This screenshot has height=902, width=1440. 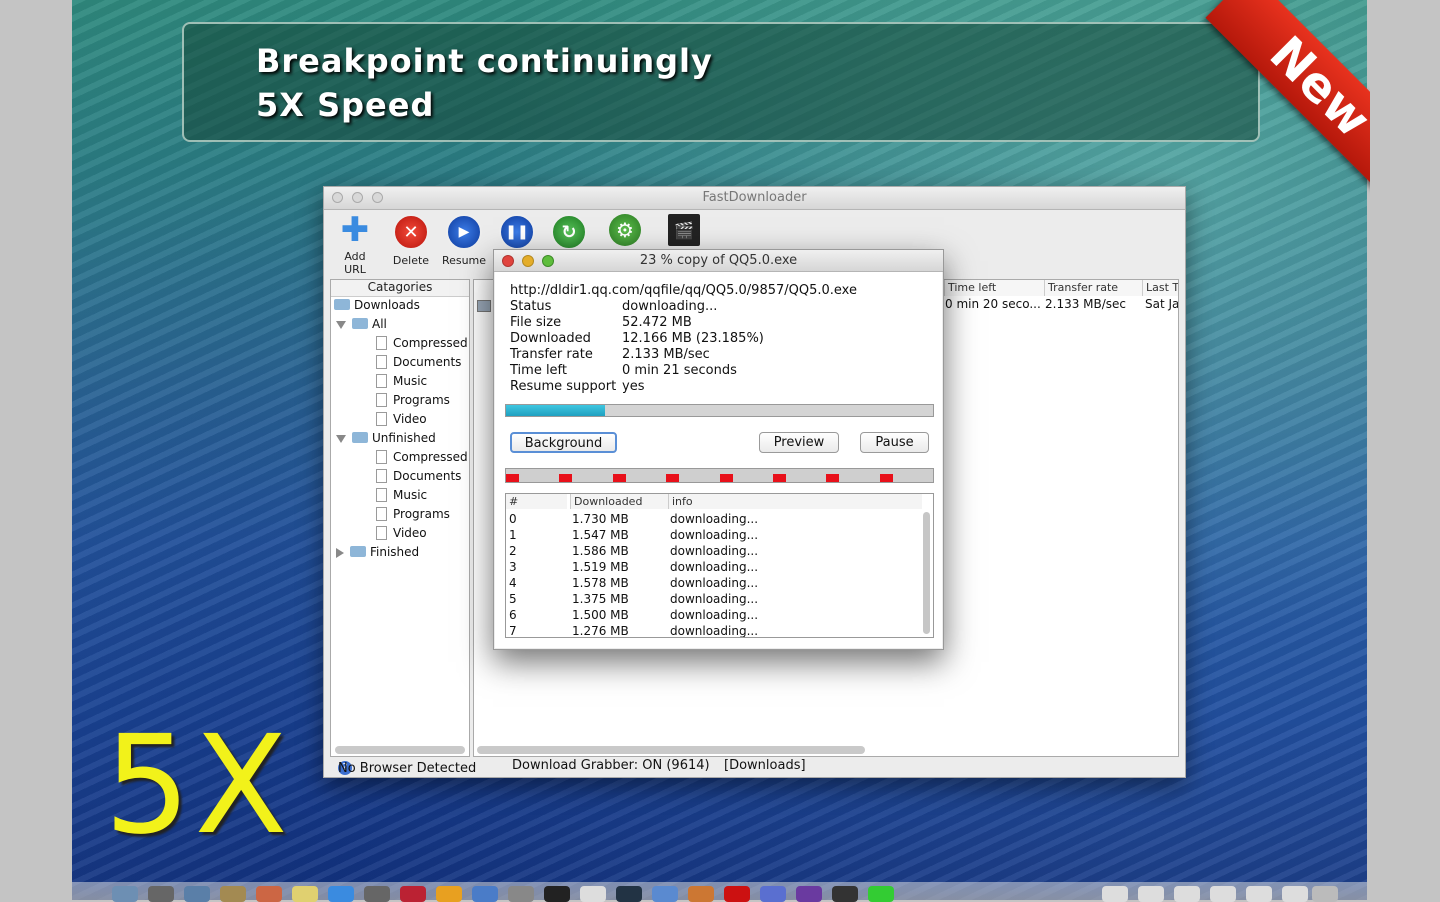 I want to click on col-index: #, so click(x=536, y=501).